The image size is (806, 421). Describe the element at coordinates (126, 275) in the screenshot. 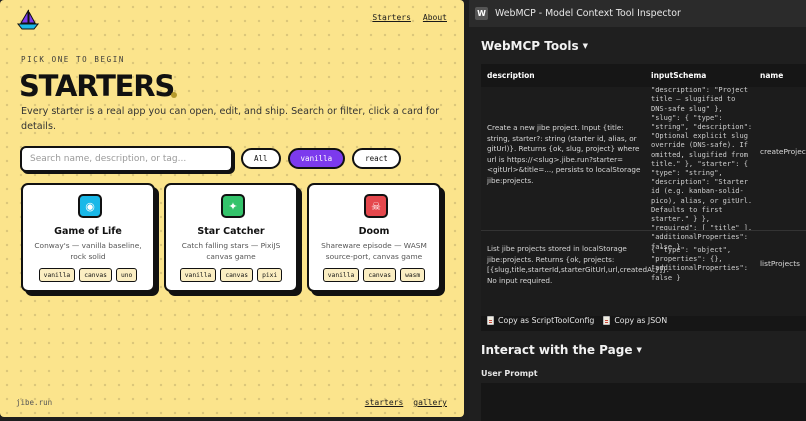

I see `tag: uno` at that location.